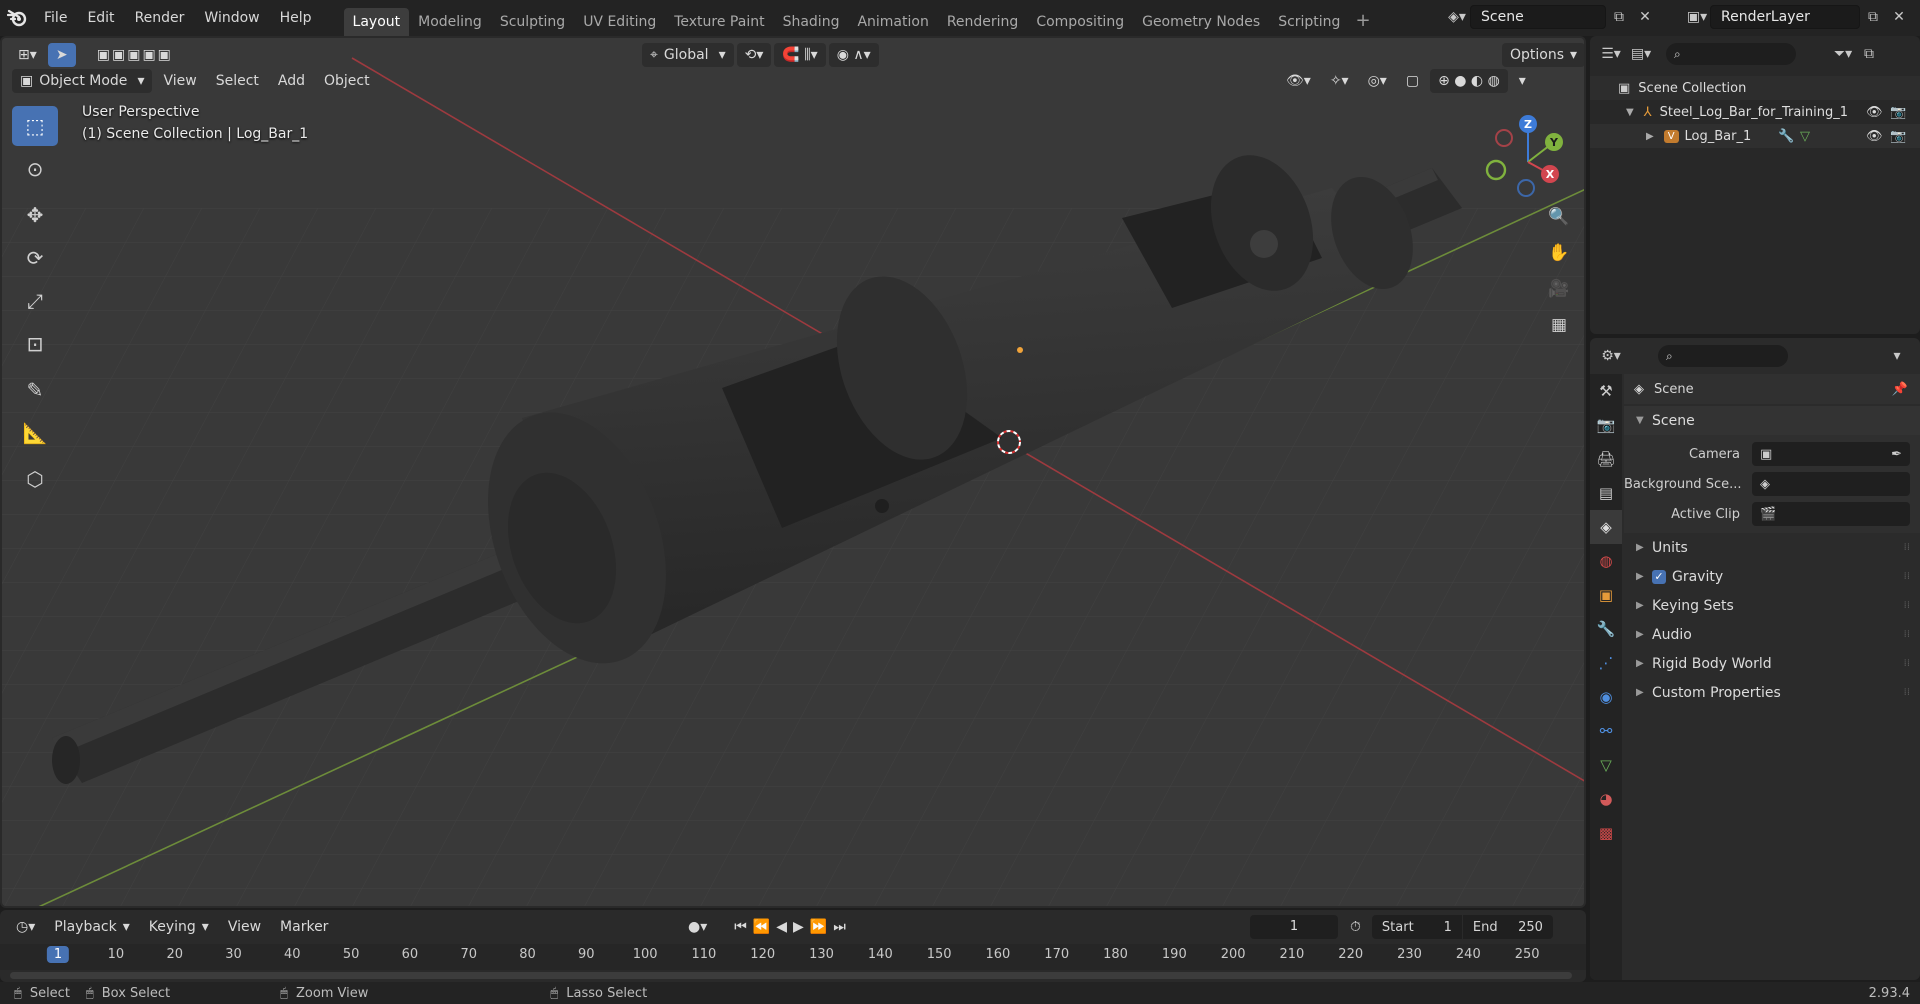 This screenshot has width=1920, height=1004. I want to click on editor-type-icon: ⊞▾, so click(27, 55).